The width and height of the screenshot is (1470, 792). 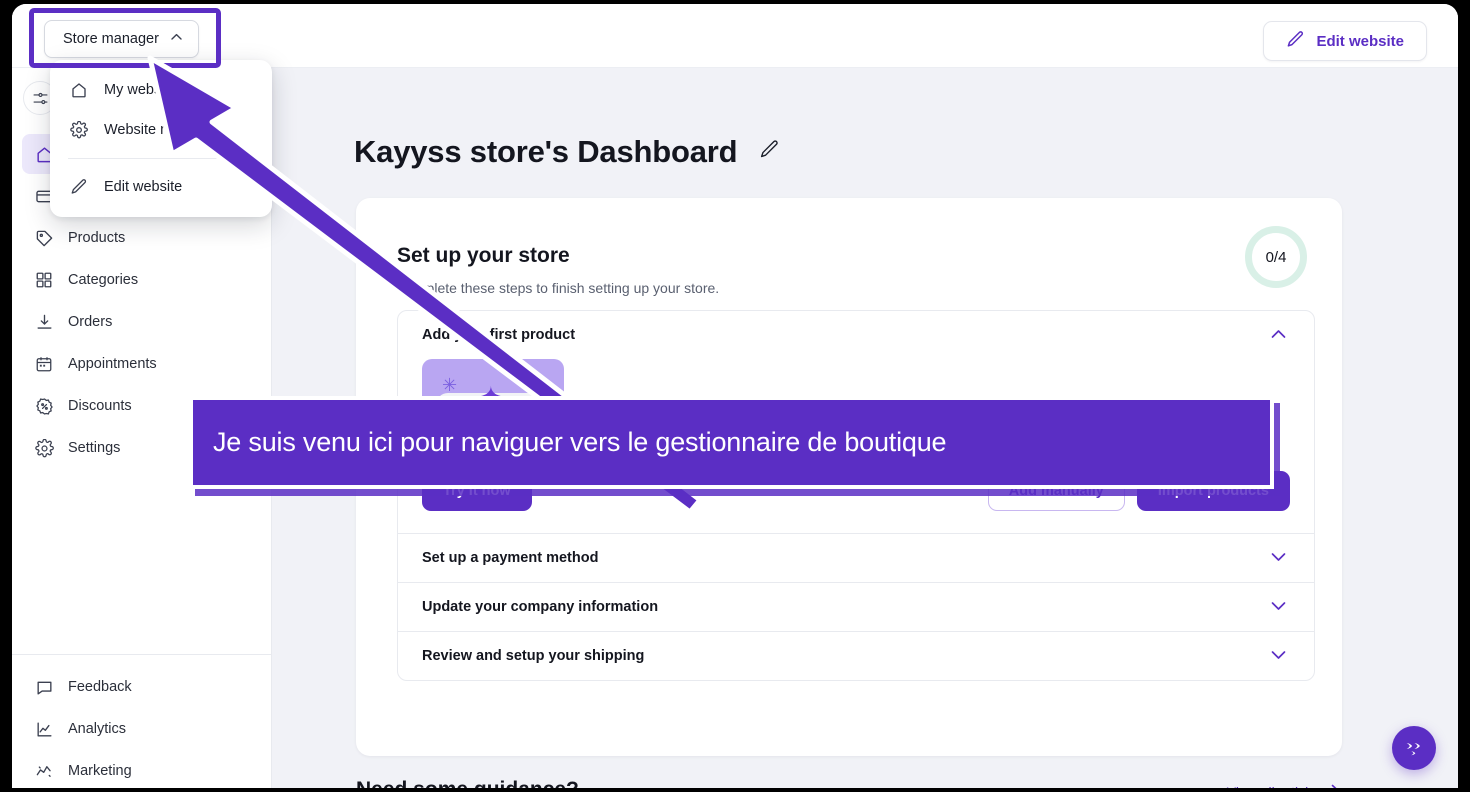 What do you see at coordinates (546, 151) in the screenshot?
I see `page-title: Kayyss store's Dashboard` at bounding box center [546, 151].